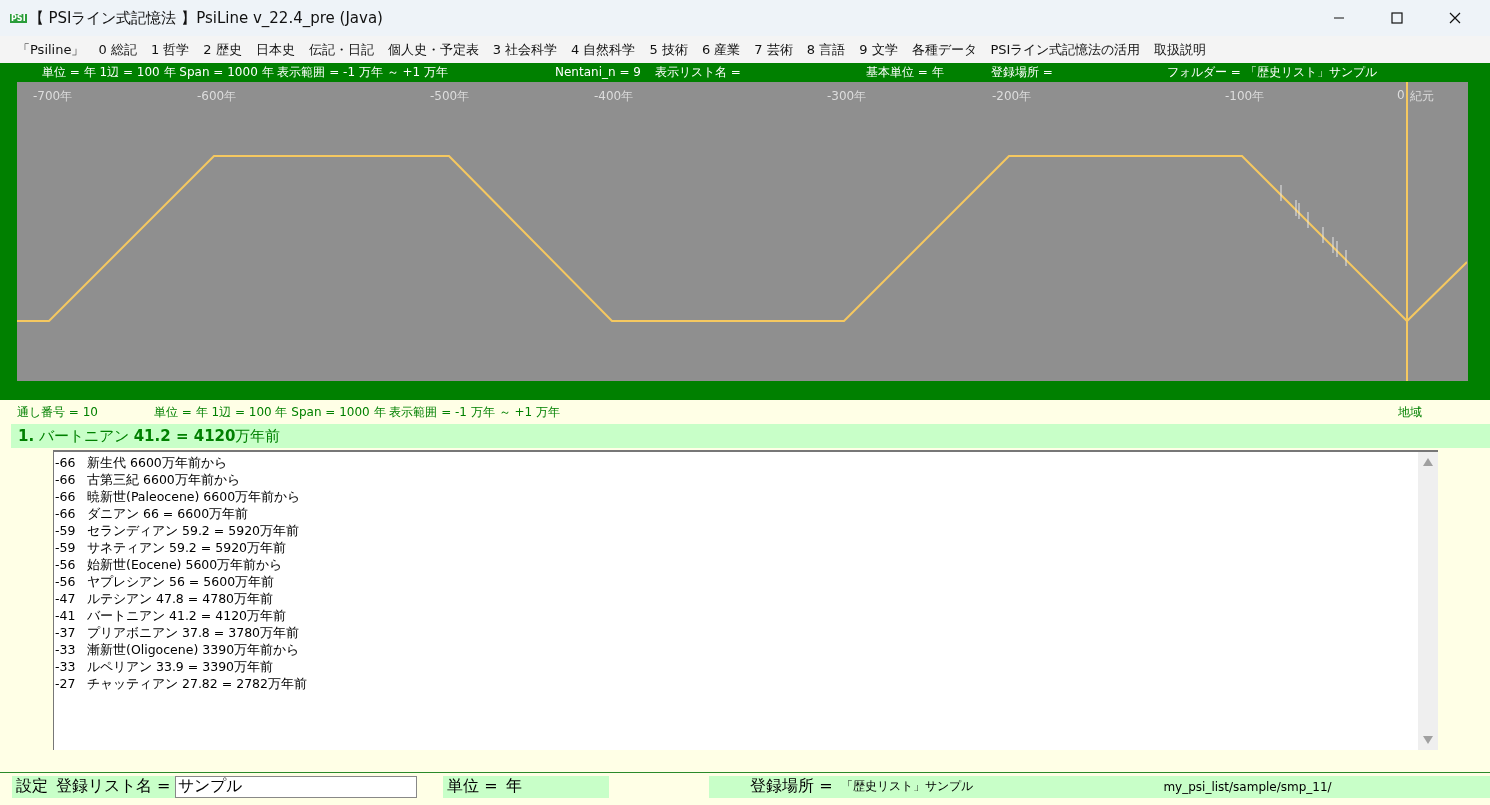  I want to click on unit-value: 年, so click(555, 786).